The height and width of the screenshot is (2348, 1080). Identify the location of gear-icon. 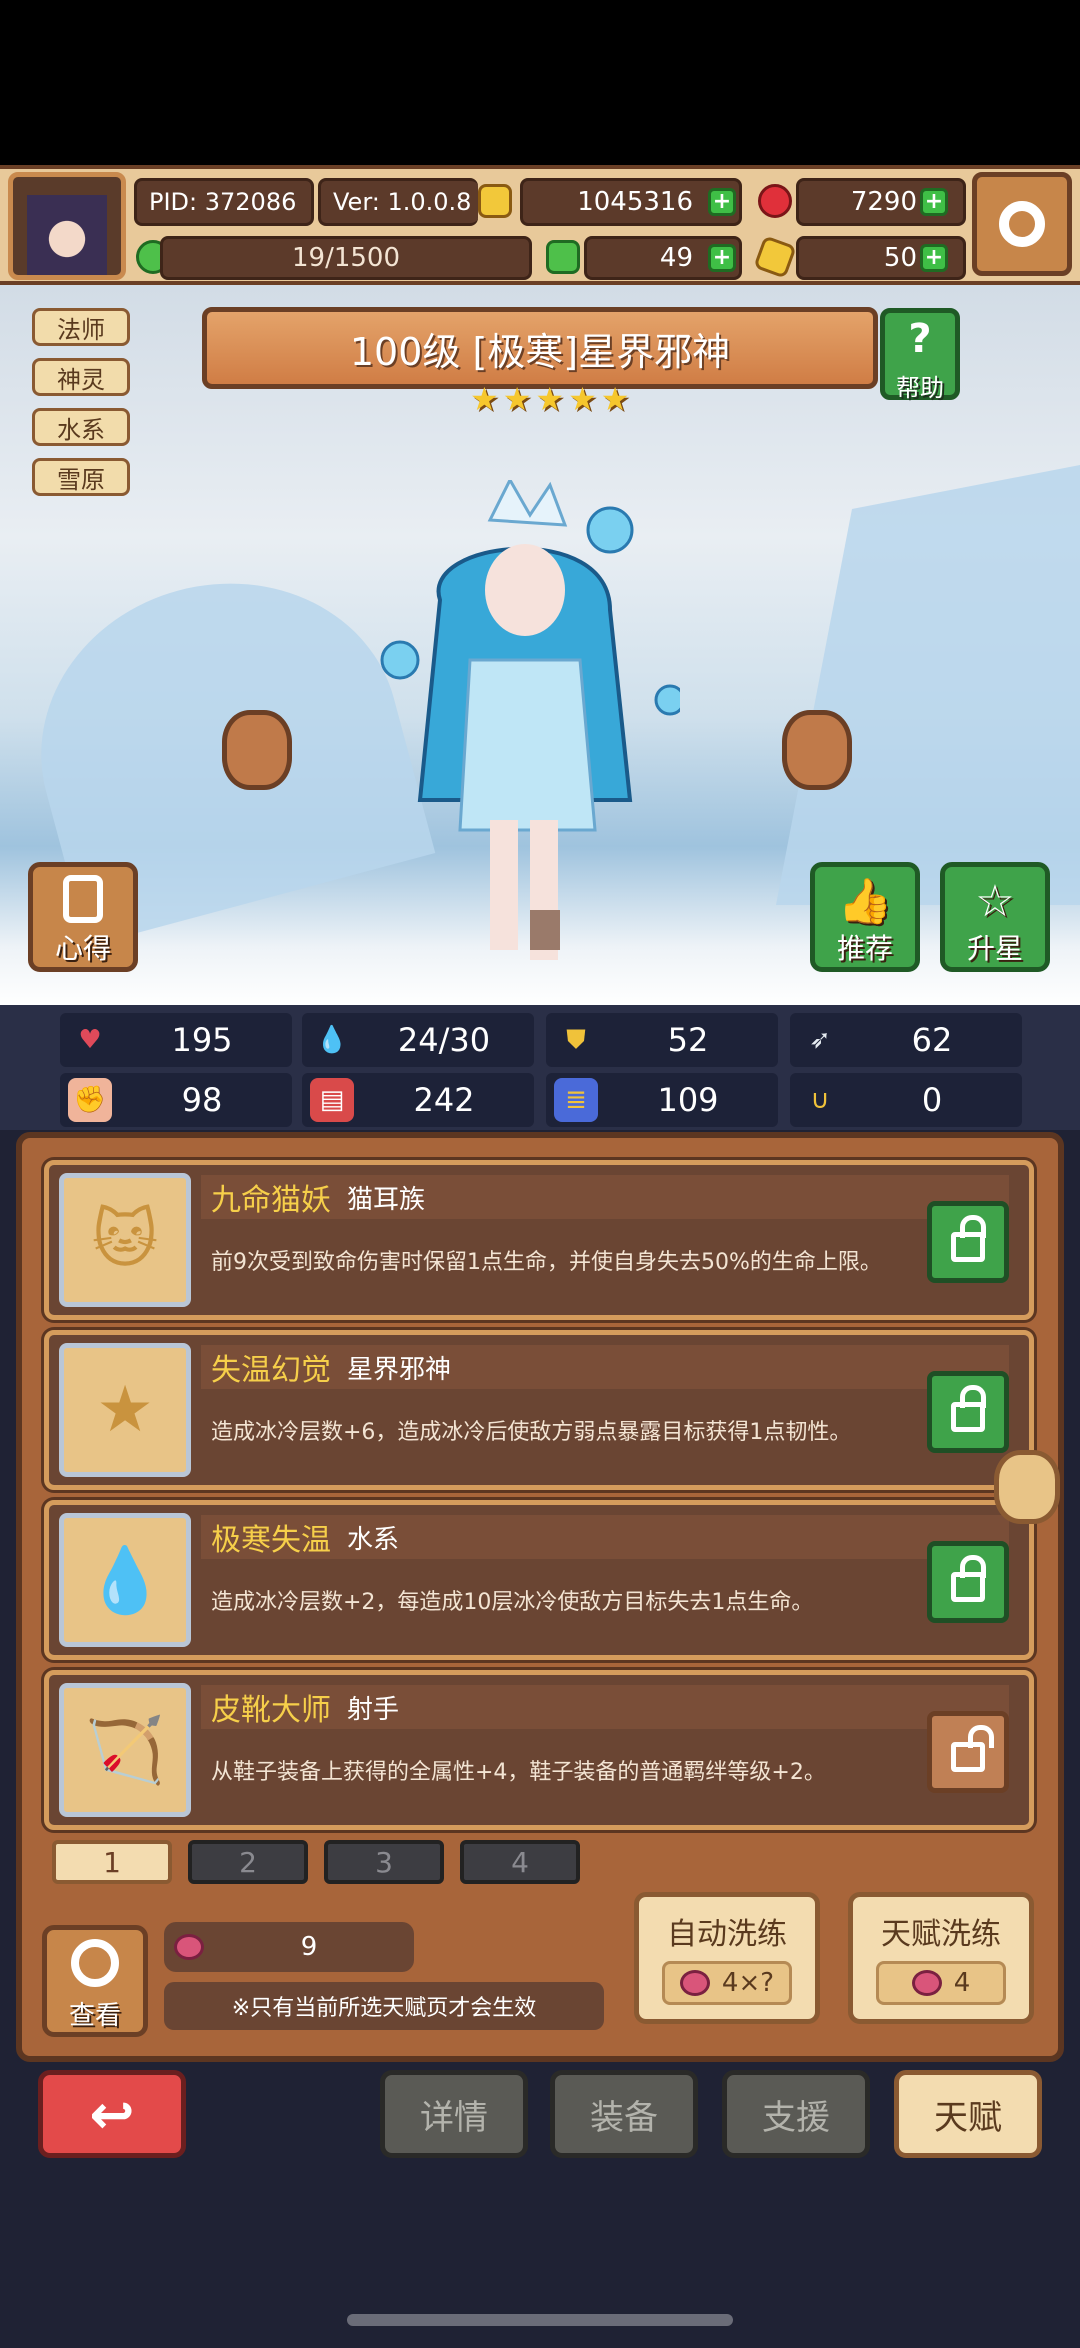
(1022, 224).